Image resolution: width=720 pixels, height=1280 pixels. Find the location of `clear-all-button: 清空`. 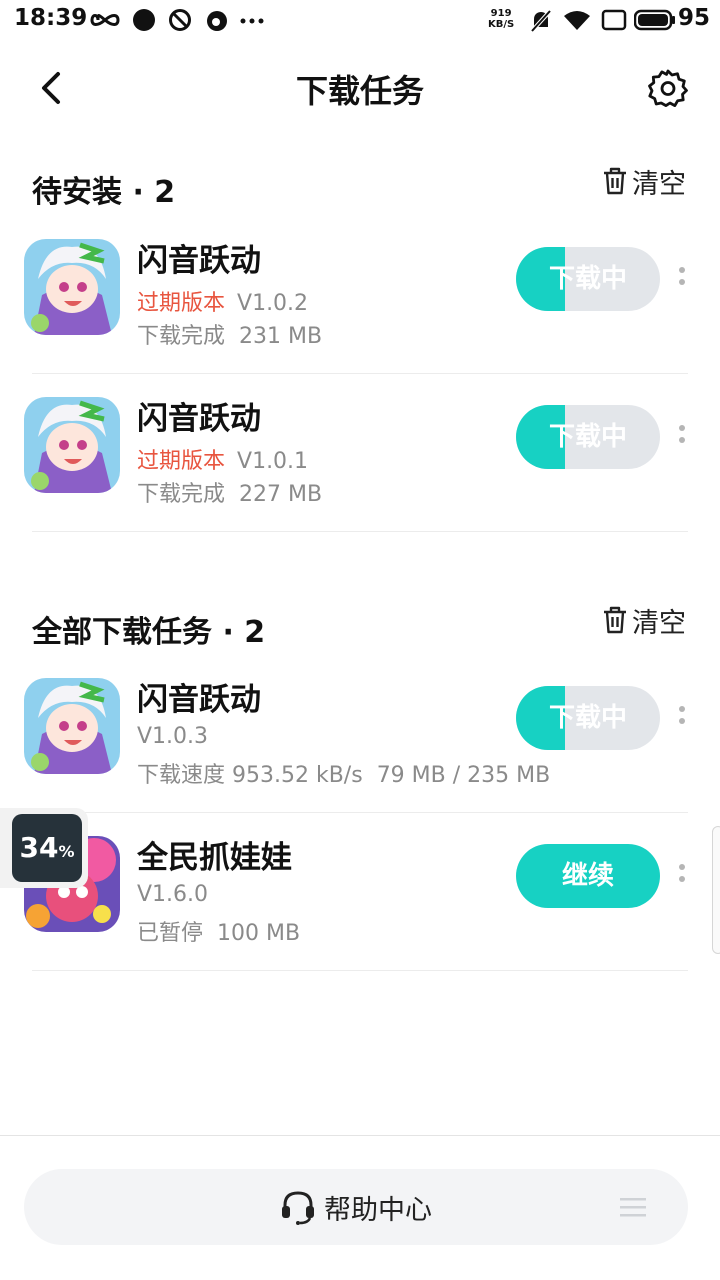

clear-all-button: 清空 is located at coordinates (644, 620).